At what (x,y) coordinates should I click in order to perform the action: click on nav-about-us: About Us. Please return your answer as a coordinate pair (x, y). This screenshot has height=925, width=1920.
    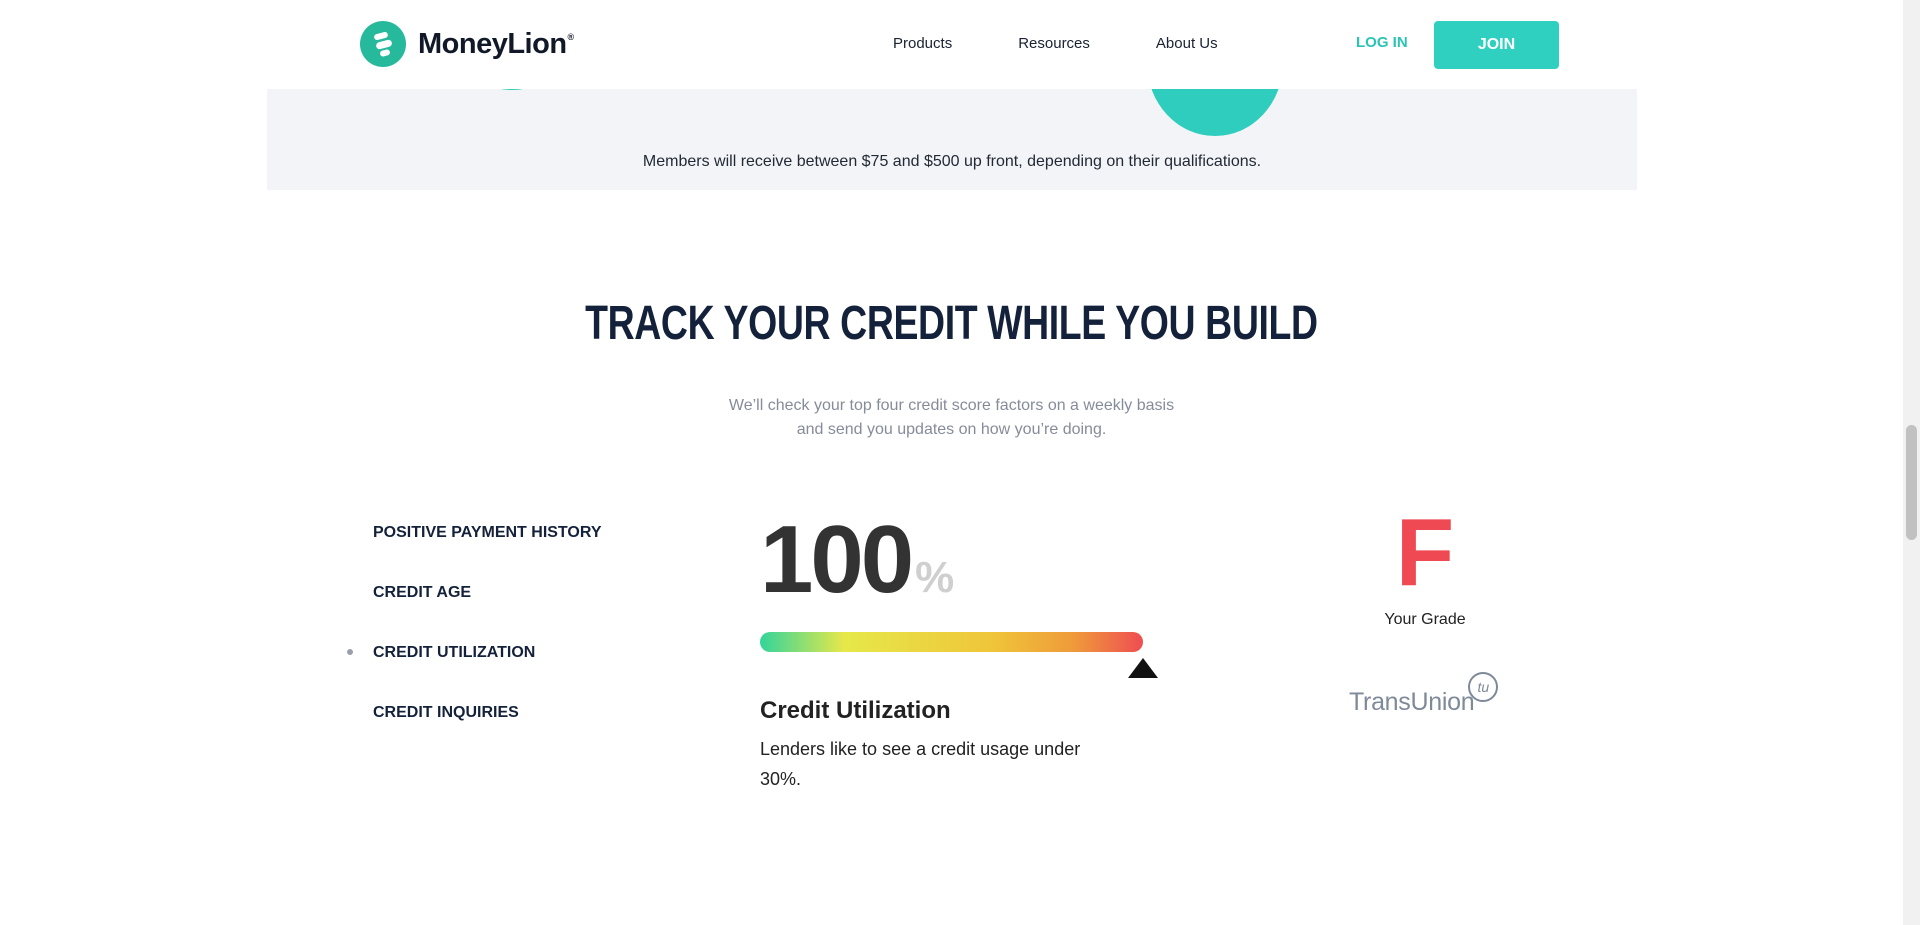
    Looking at the image, I should click on (1187, 43).